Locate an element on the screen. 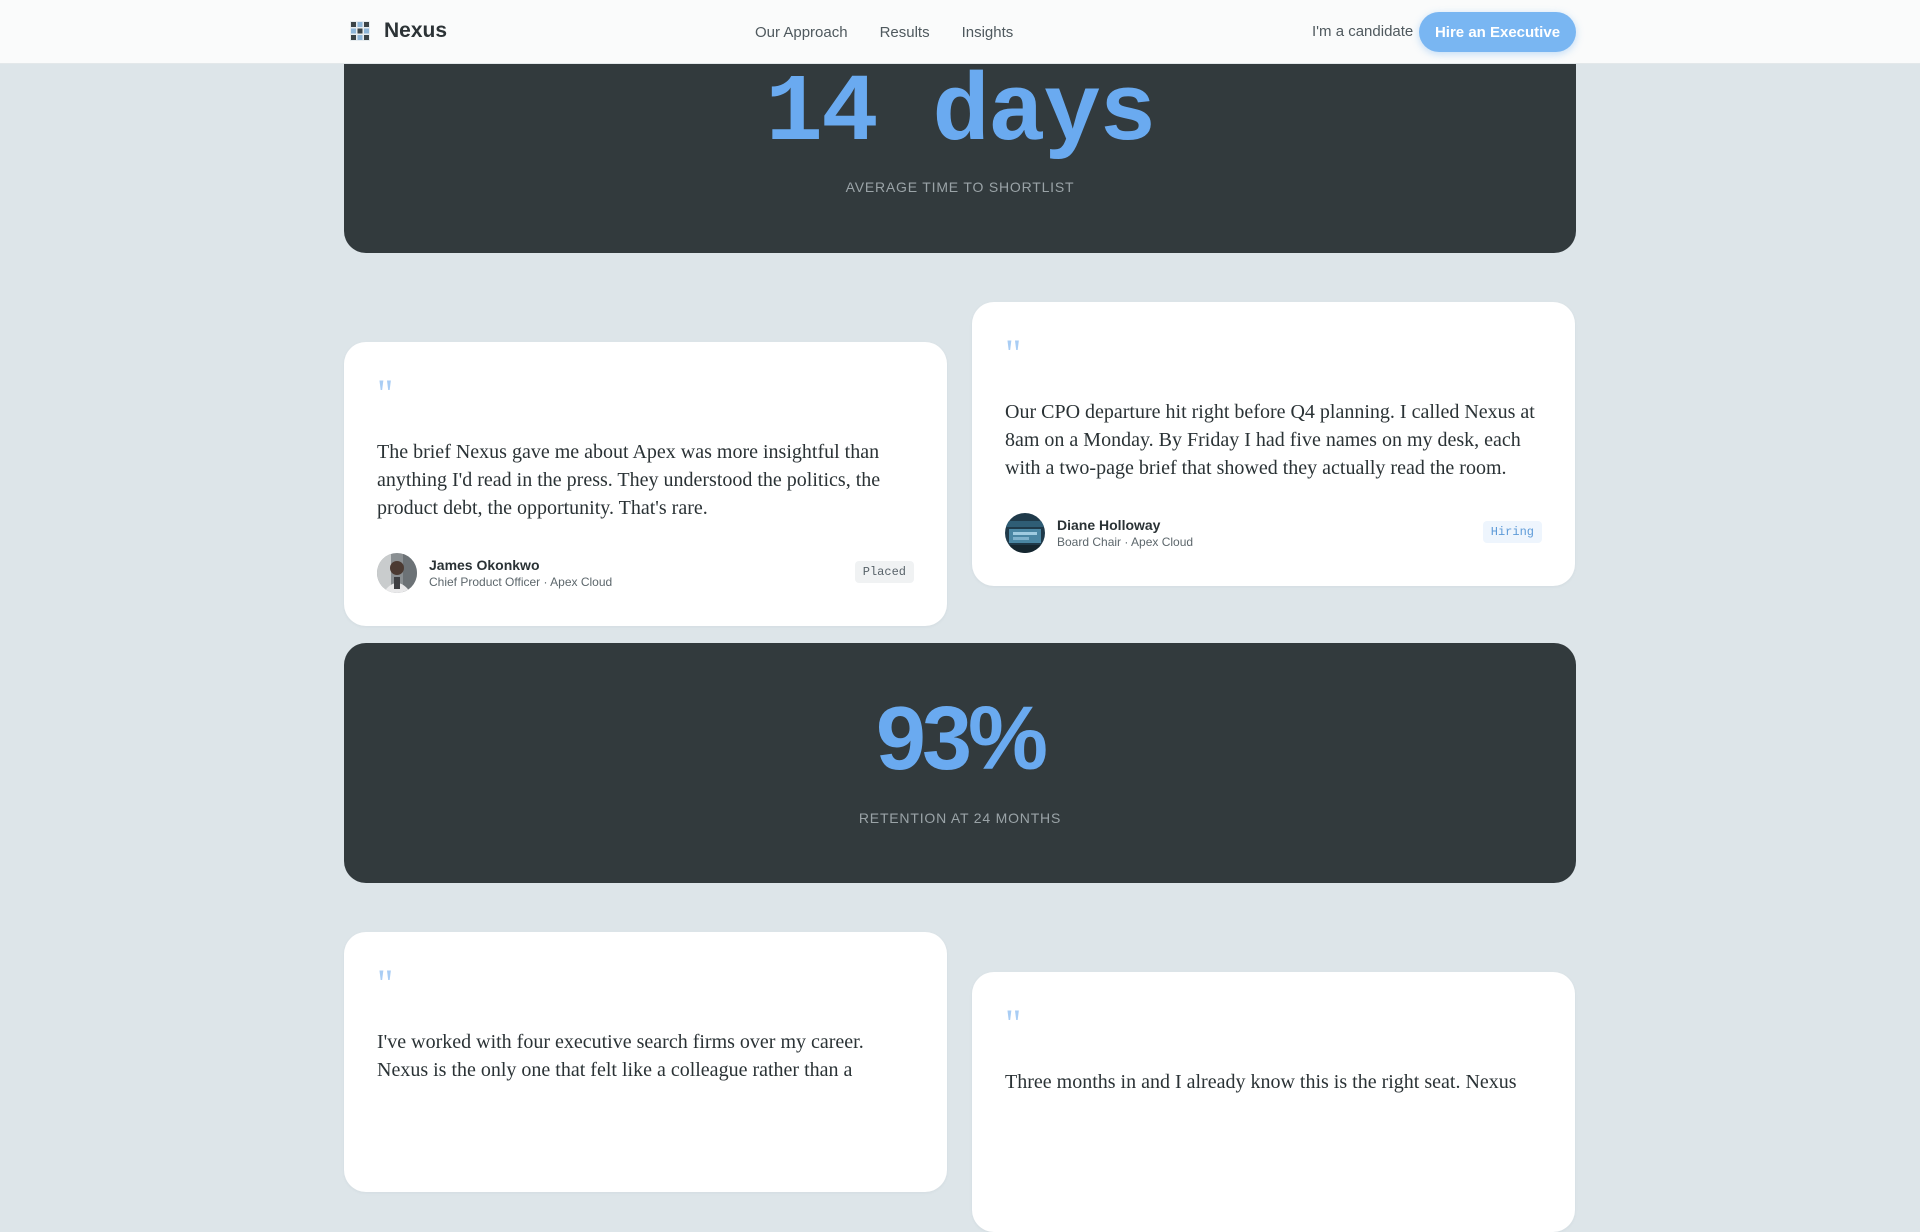 Image resolution: width=1920 pixels, height=1232 pixels. stat-value: 14 days is located at coordinates (960, 113).